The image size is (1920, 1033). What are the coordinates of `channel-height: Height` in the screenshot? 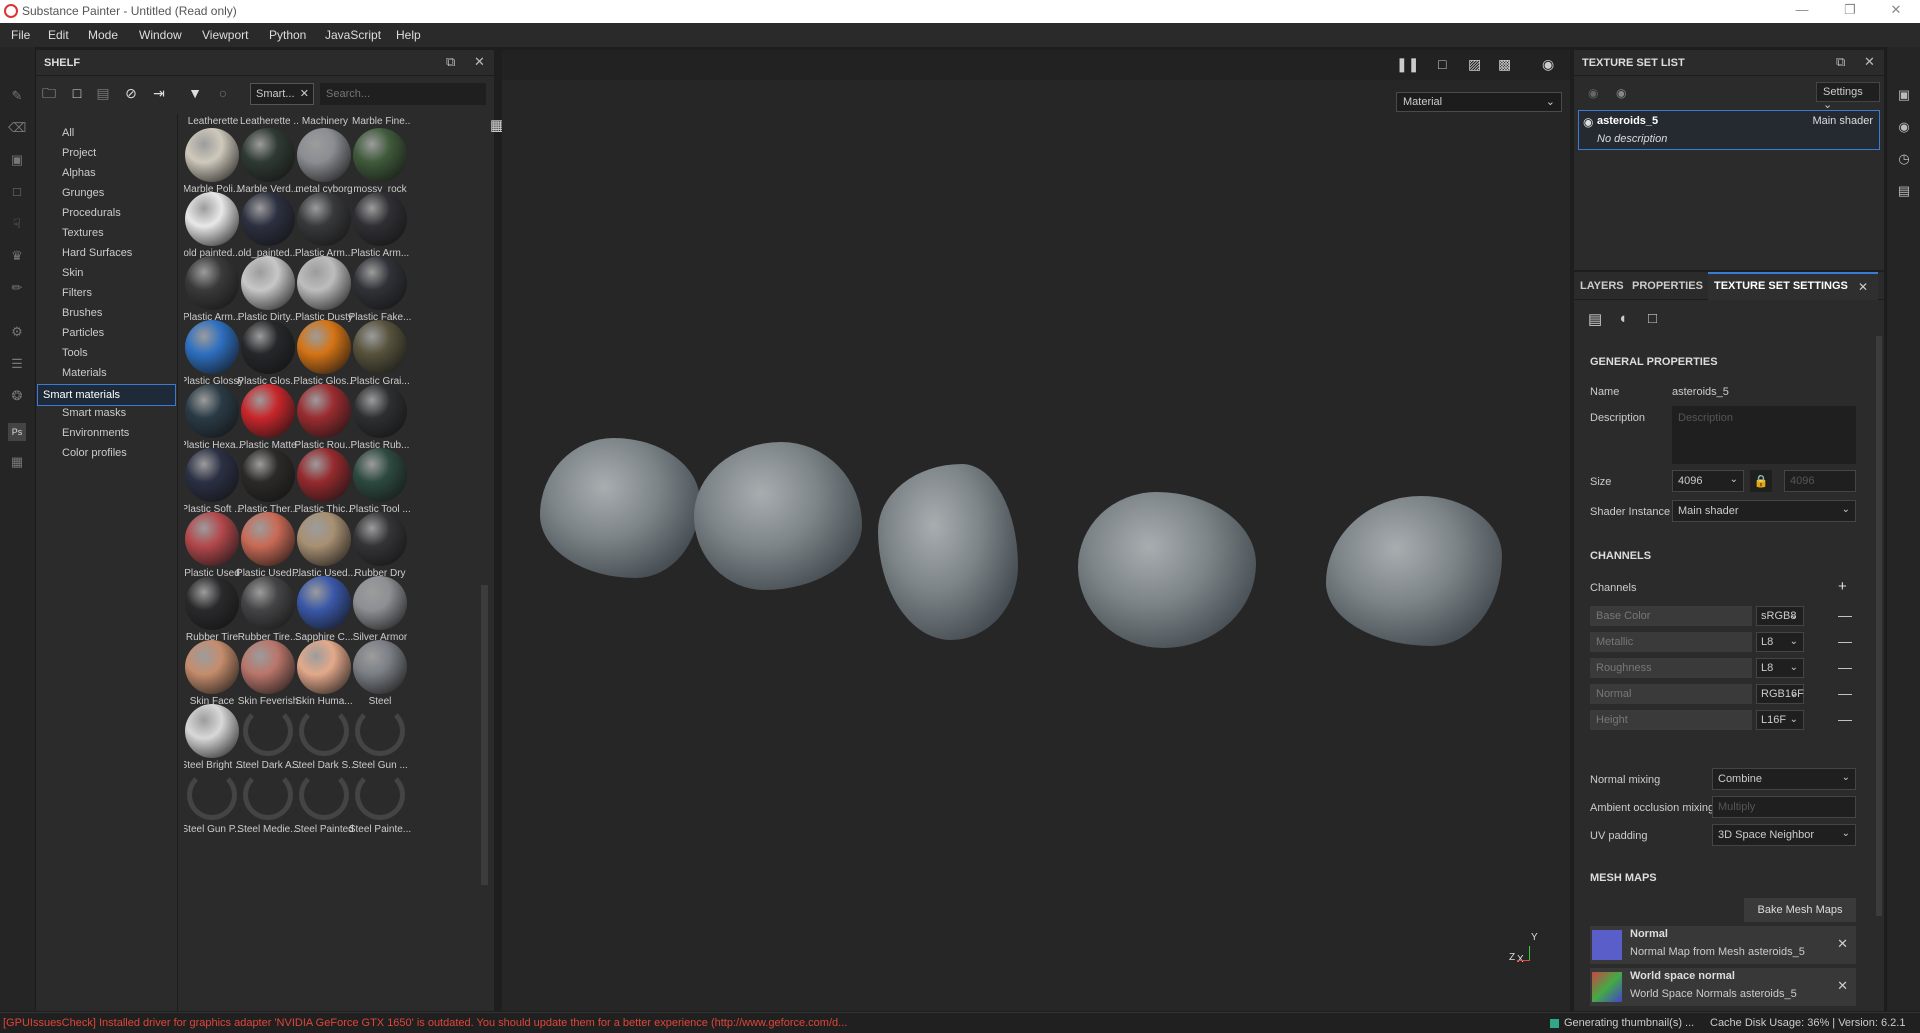 It's located at (1671, 720).